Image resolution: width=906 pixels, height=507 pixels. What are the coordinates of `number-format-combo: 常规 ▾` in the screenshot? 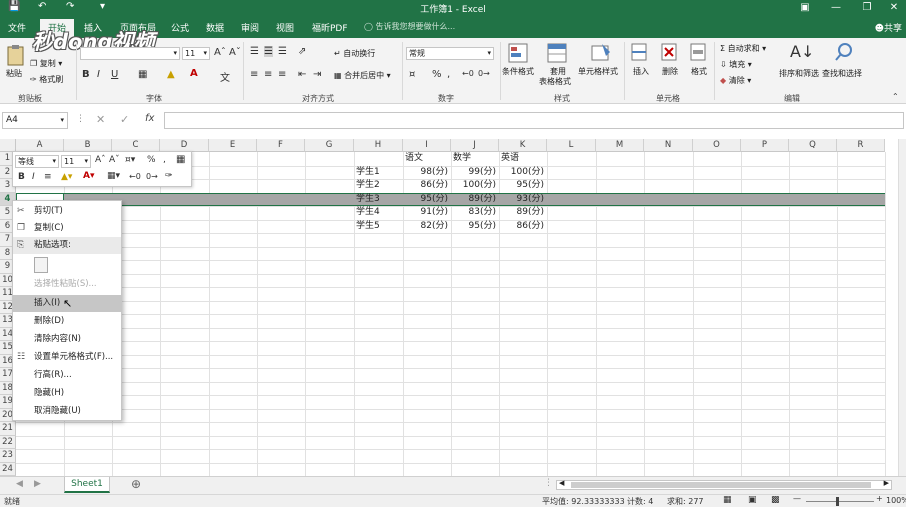 It's located at (450, 53).